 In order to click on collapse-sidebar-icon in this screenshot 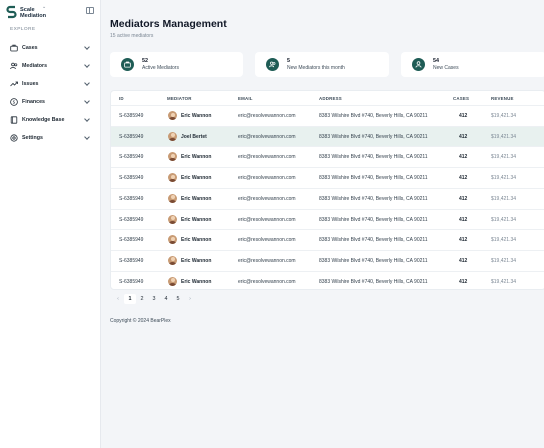, I will do `click(90, 10)`.